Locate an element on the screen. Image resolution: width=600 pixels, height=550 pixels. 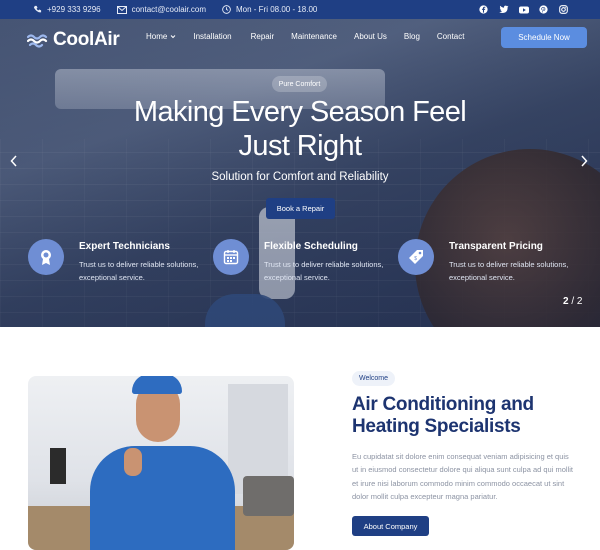
phone-number: +929 333 9296 is located at coordinates (74, 9).